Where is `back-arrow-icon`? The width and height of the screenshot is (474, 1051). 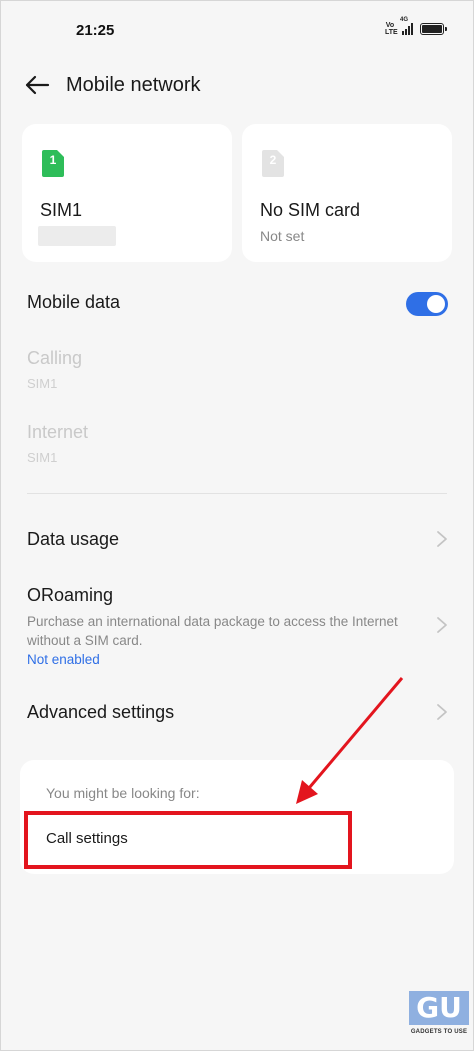 back-arrow-icon is located at coordinates (37, 85).